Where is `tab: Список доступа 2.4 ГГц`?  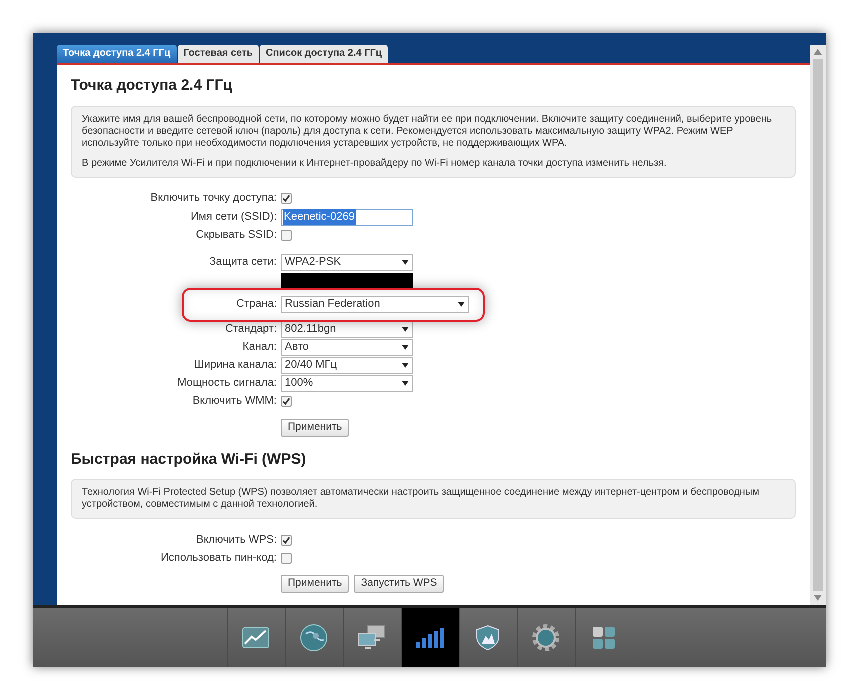 tab: Список доступа 2.4 ГГц is located at coordinates (324, 53).